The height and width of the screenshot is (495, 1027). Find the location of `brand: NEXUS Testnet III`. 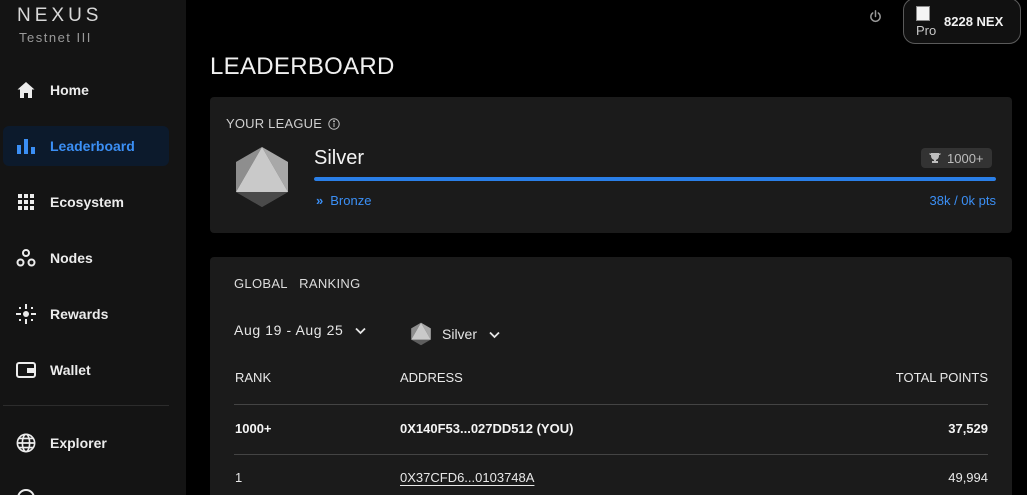

brand: NEXUS Testnet III is located at coordinates (59, 25).